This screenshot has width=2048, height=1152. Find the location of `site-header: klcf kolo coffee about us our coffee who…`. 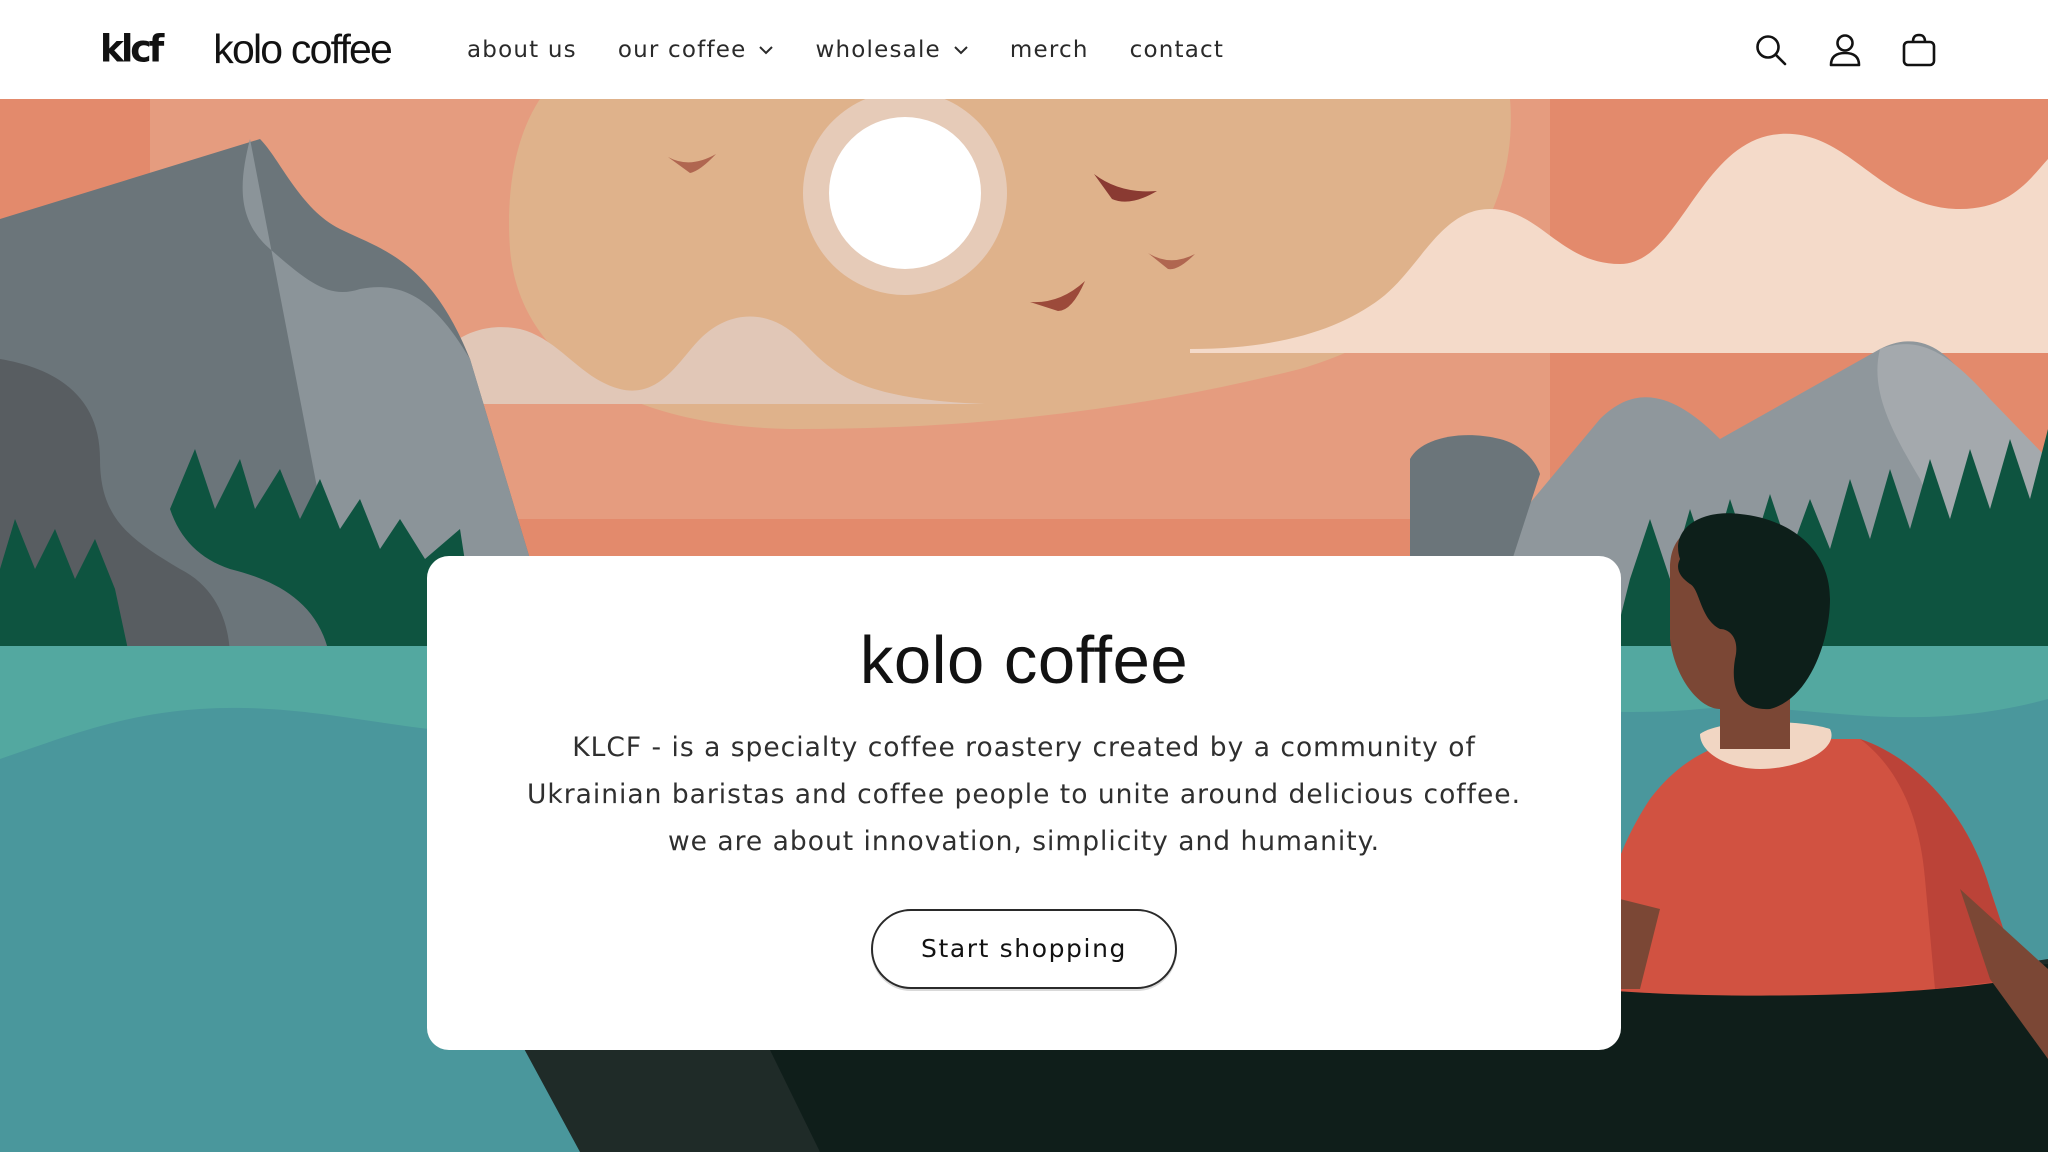

site-header: klcf kolo coffee about us our coffee who… is located at coordinates (1024, 49).